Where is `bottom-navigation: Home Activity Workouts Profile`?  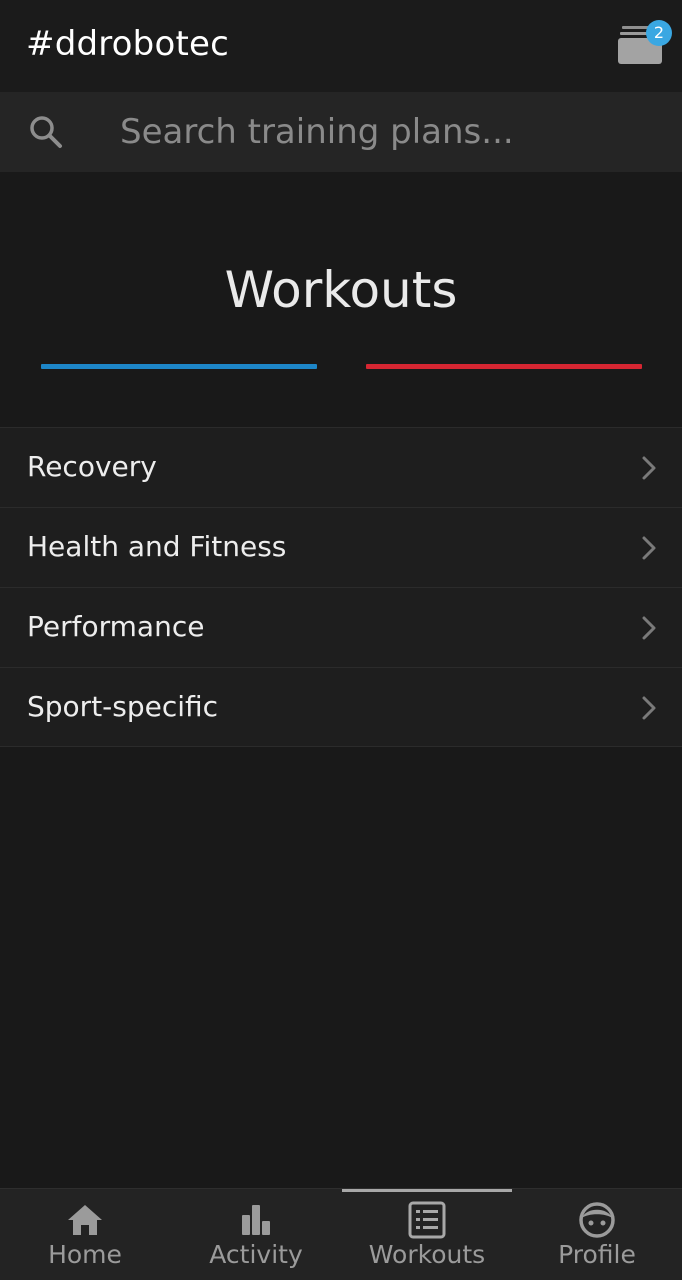
bottom-navigation: Home Activity Workouts Profile is located at coordinates (341, 1234).